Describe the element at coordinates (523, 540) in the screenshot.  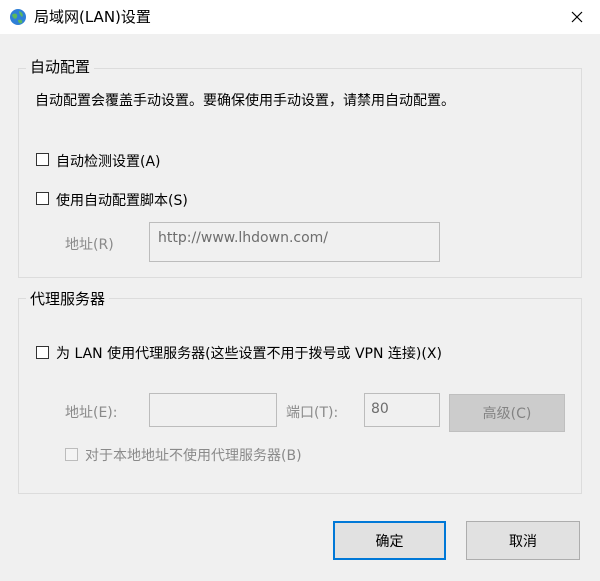
I see `cancel-button: 取消` at that location.